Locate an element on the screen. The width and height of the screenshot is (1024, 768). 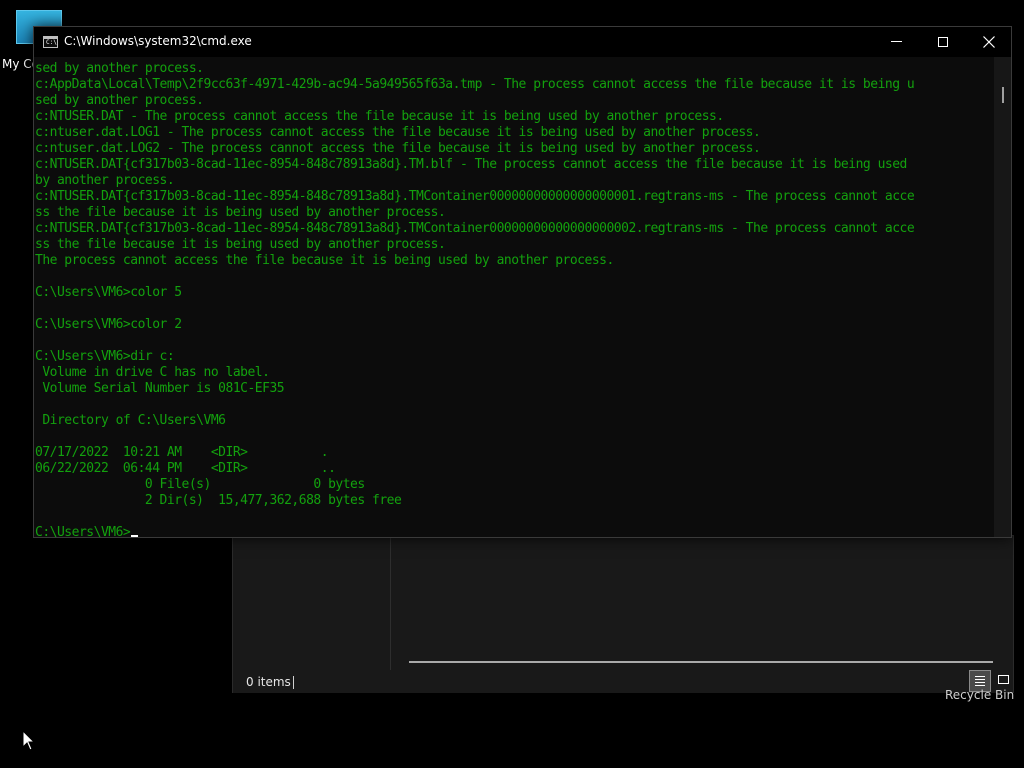
cmd-title-bar: C:\ C:\Windows\system32\cmd.exe is located at coordinates (522, 42).